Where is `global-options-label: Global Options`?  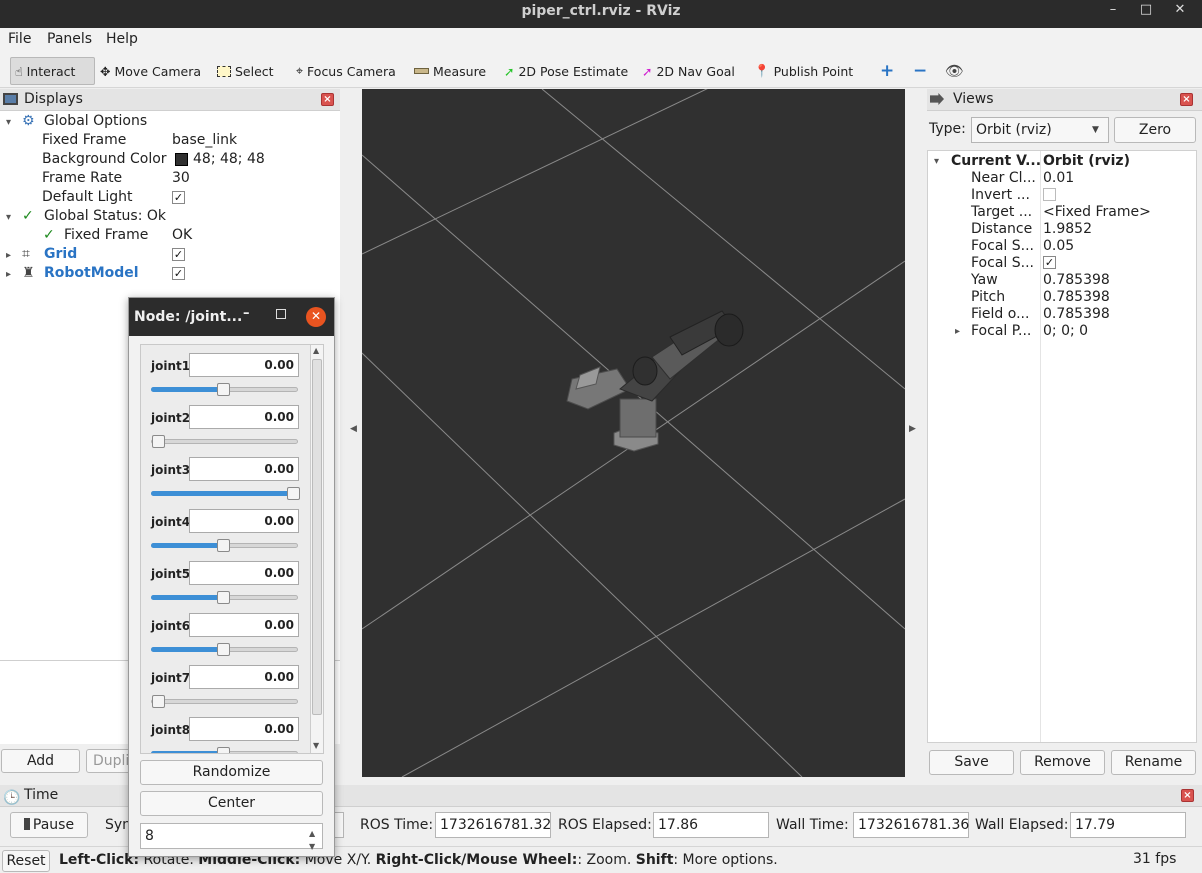
global-options-label: Global Options is located at coordinates (95, 121).